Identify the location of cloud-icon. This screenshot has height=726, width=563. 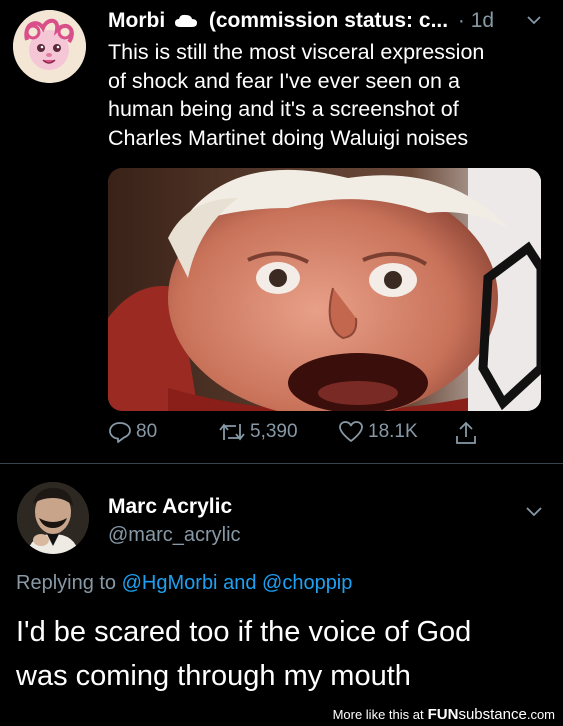
(186, 21).